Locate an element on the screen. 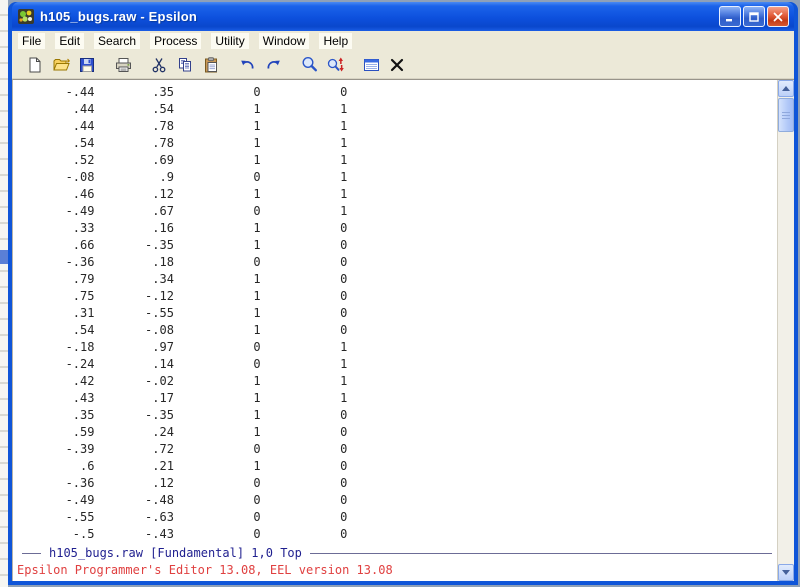 The image size is (800, 587). editor-row: .42 -.02 1 1 is located at coordinates (181, 381).